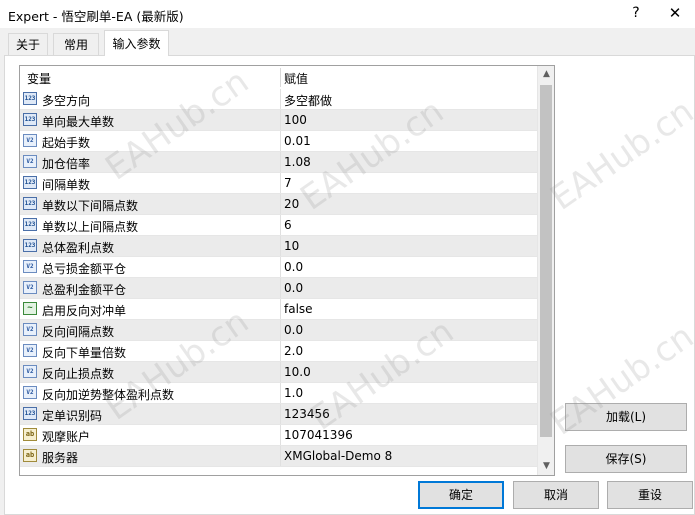 The width and height of the screenshot is (695, 515). Describe the element at coordinates (556, 495) in the screenshot. I see `cancel-button: 取消` at that location.